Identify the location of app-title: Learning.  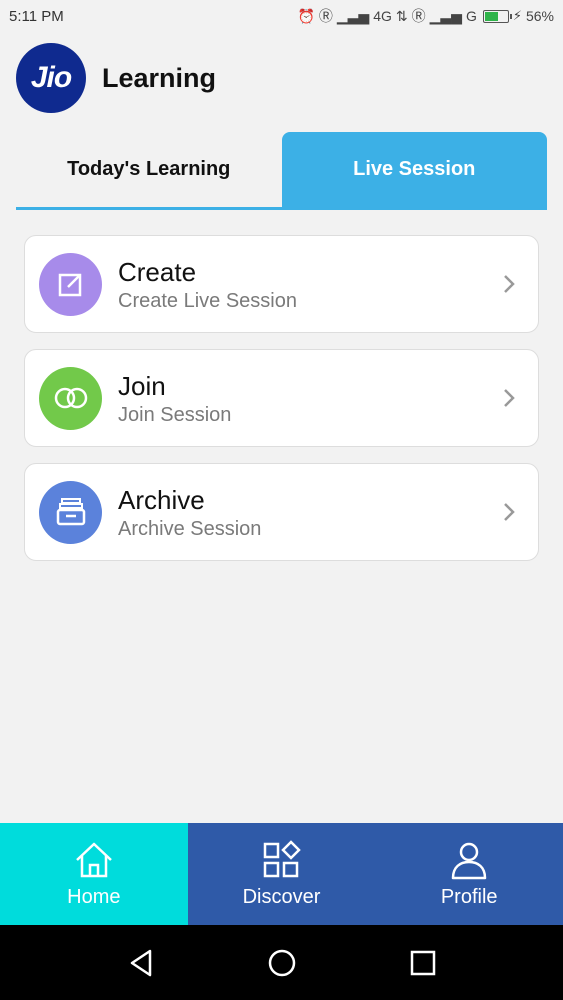
(159, 77).